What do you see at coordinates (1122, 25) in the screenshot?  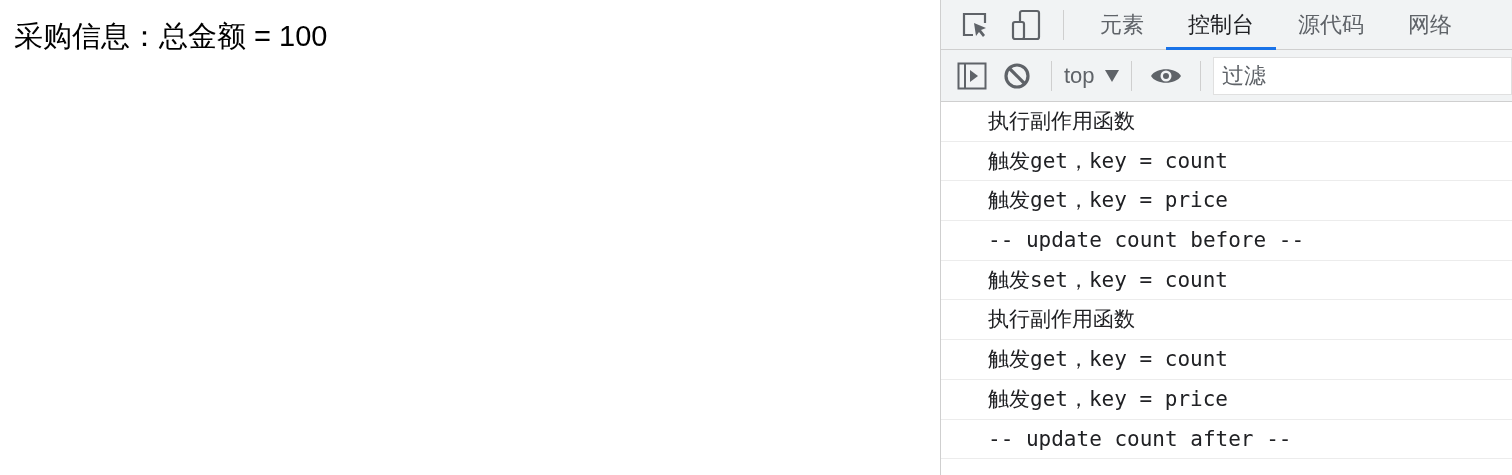 I see `devtools-tab: 元素` at bounding box center [1122, 25].